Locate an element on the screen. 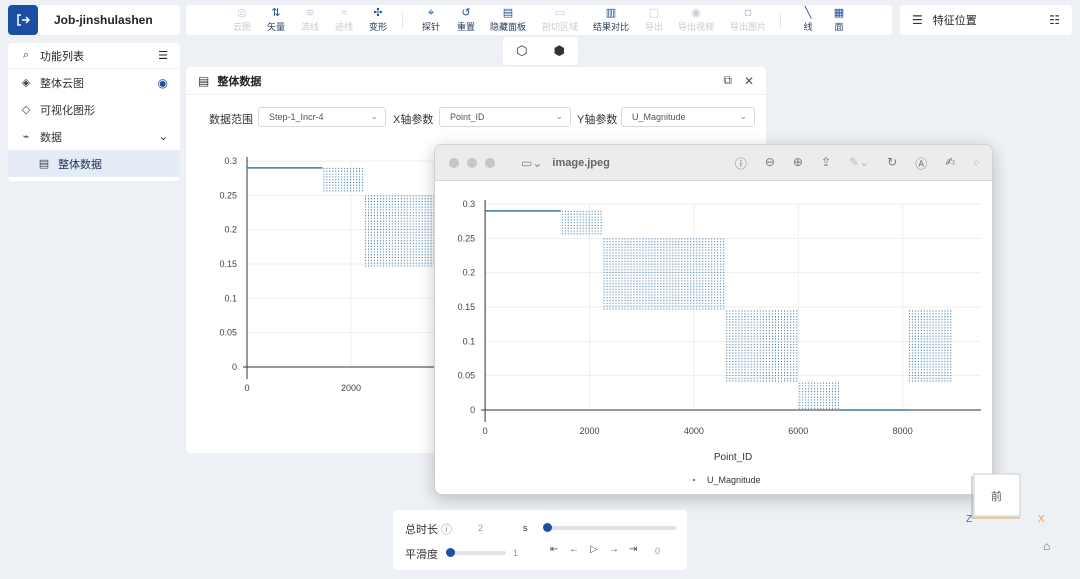 This screenshot has height=579, width=1080. collapse-icon: ☰ is located at coordinates (163, 55).